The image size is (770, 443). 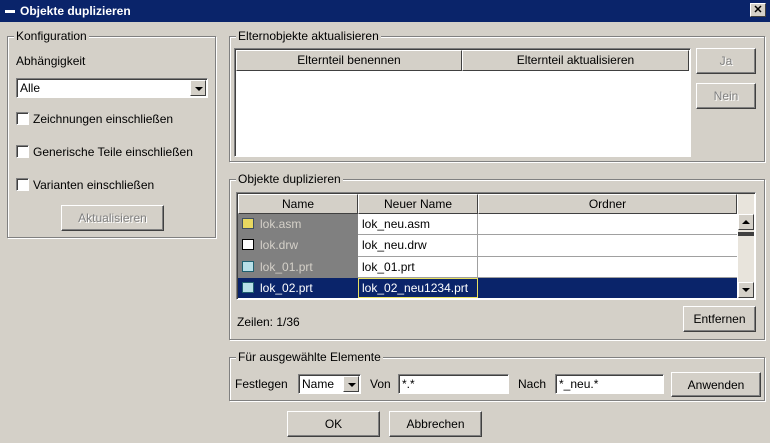 I want to click on drawing-icon, so click(x=248, y=244).